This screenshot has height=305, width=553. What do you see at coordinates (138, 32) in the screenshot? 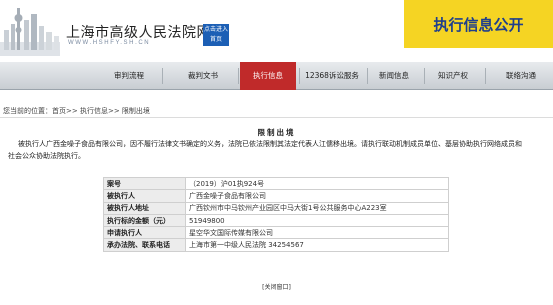
I see `site-logo-title: 上海市高级人民法院网` at bounding box center [138, 32].